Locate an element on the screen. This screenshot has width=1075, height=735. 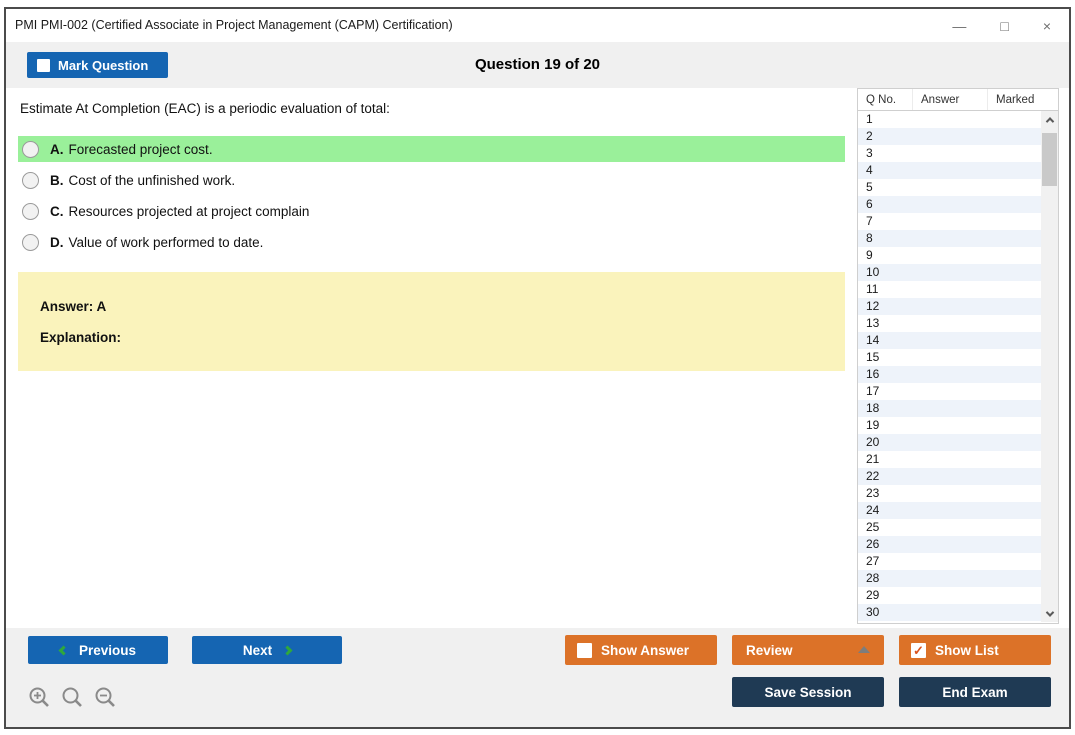
question-list-row: 7 is located at coordinates (958, 221).